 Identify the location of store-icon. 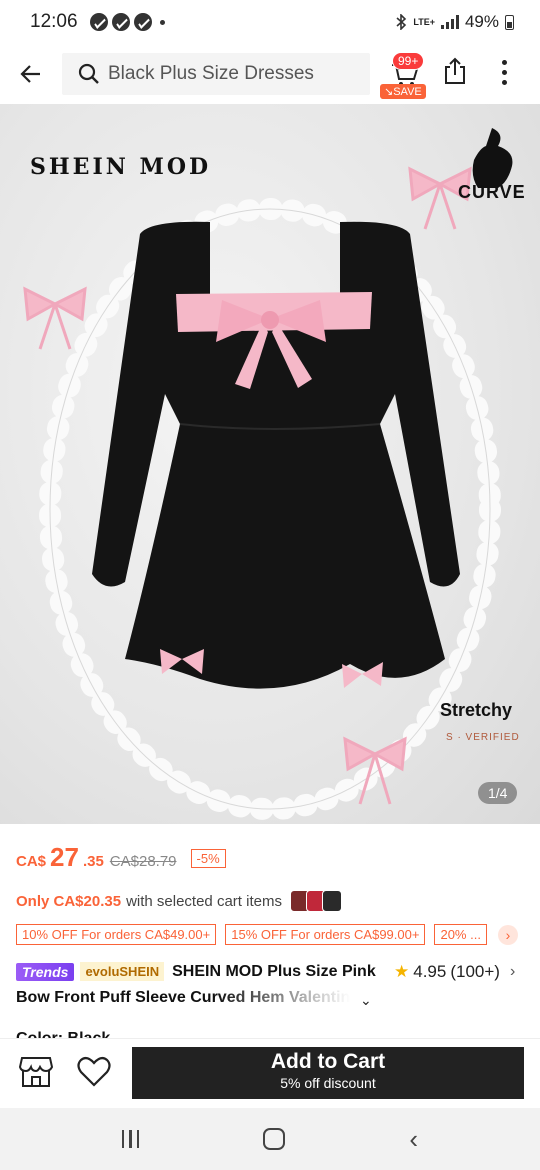
(36, 1072).